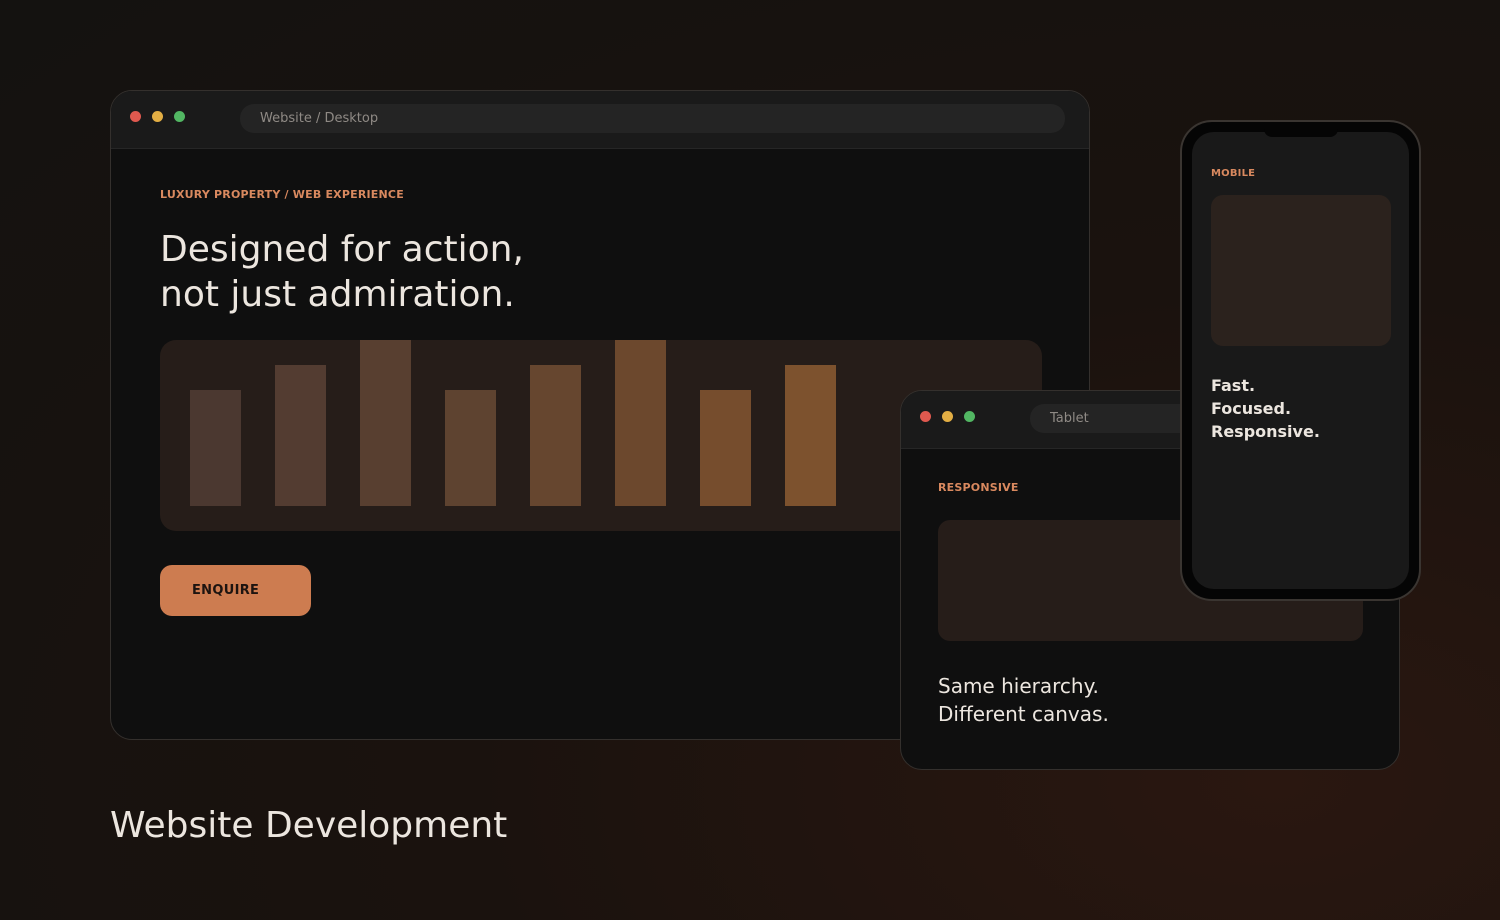  Describe the element at coordinates (1301, 270) in the screenshot. I see `phone-image-placeholder` at that location.